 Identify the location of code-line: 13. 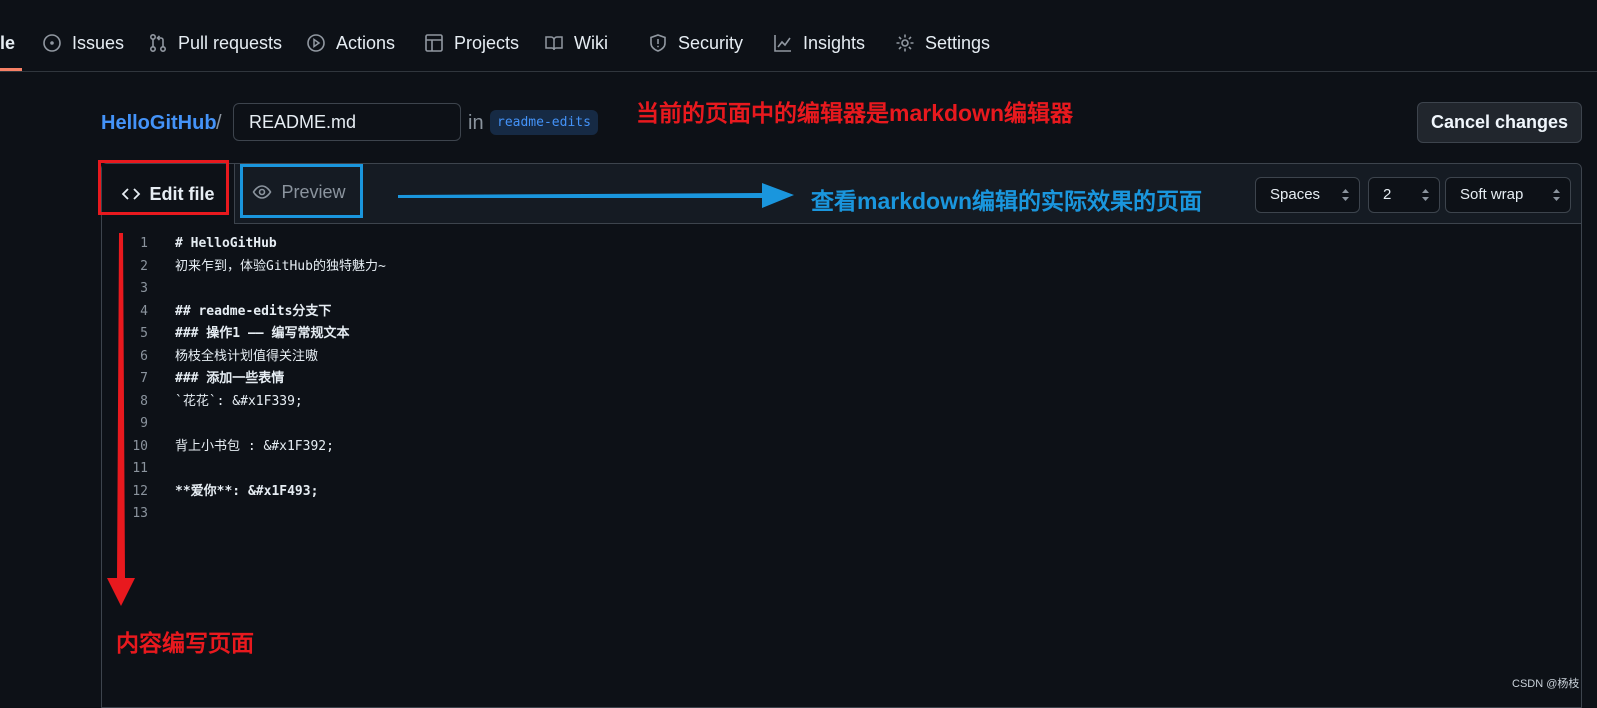
(802, 514).